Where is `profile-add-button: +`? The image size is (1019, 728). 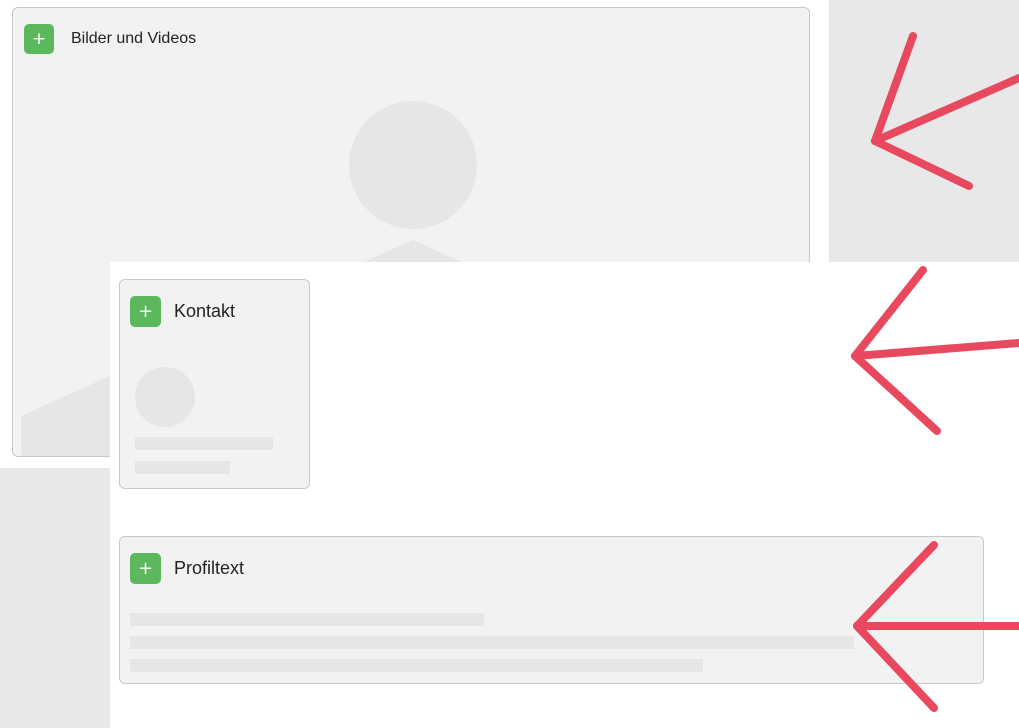
profile-add-button: + is located at coordinates (145, 568).